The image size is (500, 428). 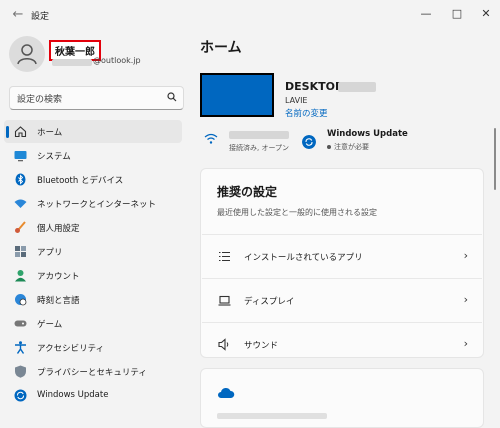 I want to click on page-title: ホーム, so click(x=221, y=48).